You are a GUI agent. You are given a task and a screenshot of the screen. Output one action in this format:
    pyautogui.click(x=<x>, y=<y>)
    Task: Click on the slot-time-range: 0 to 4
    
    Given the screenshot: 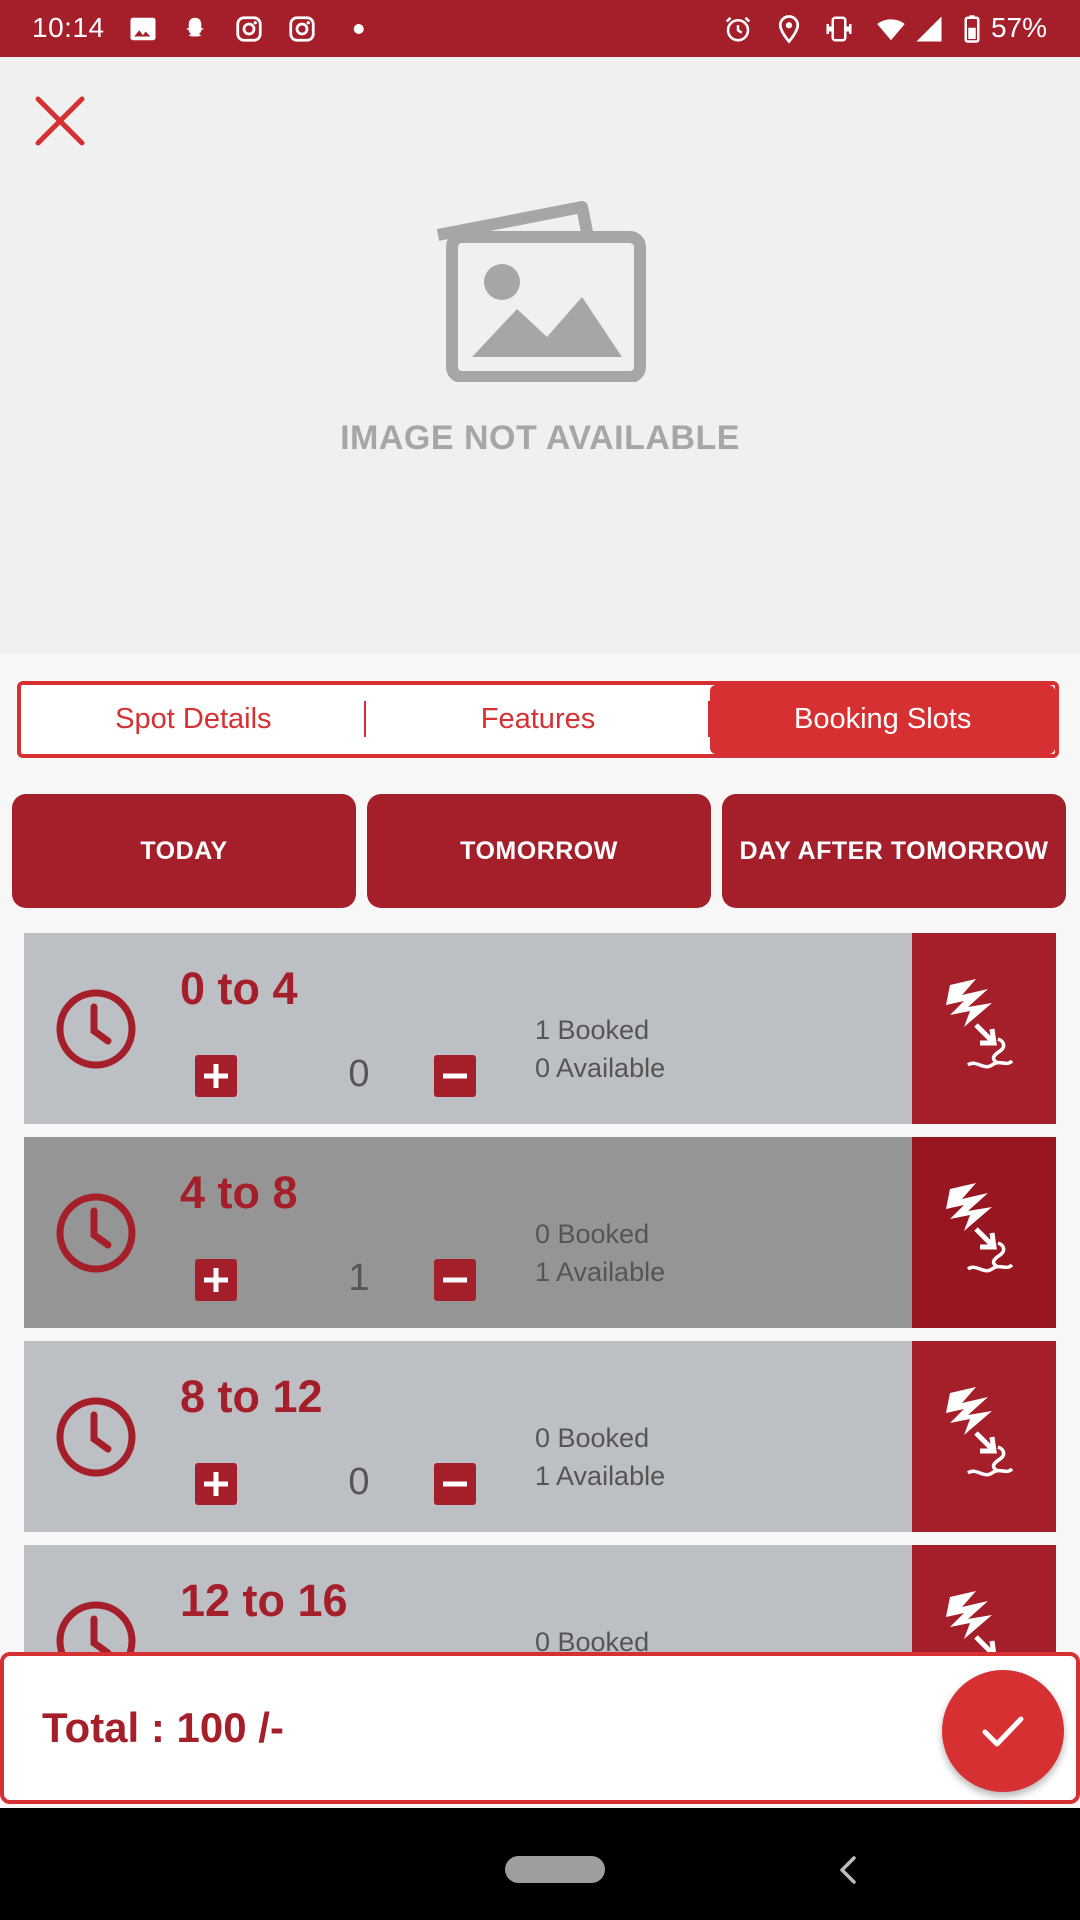 What is the action you would take?
    pyautogui.click(x=239, y=988)
    